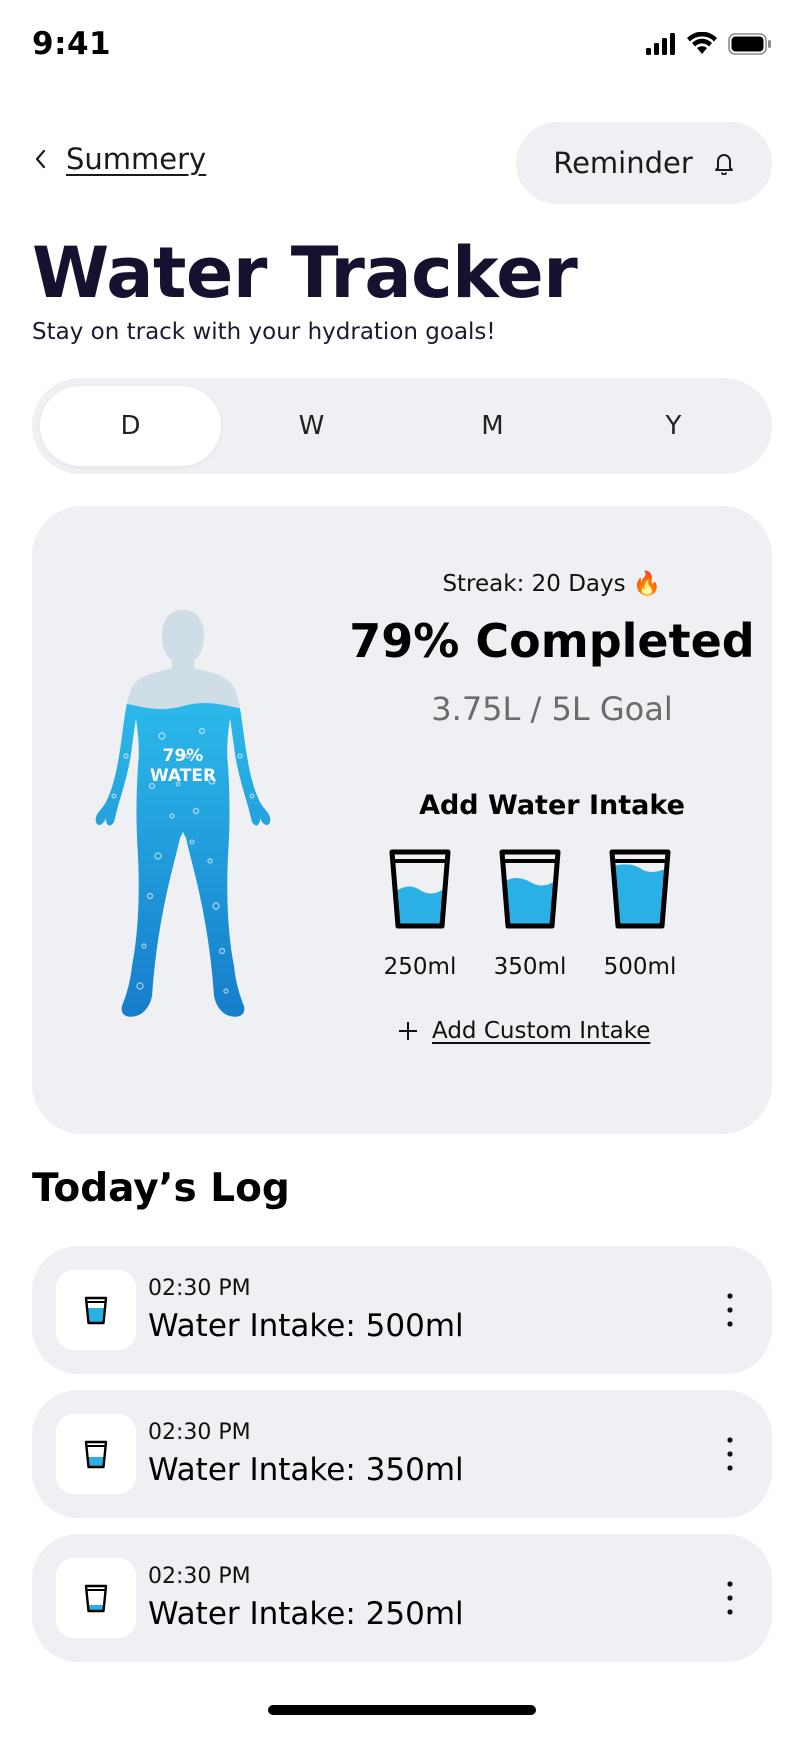 Image resolution: width=804 pixels, height=1748 pixels. I want to click on top-nav: Summery Reminder, so click(402, 163).